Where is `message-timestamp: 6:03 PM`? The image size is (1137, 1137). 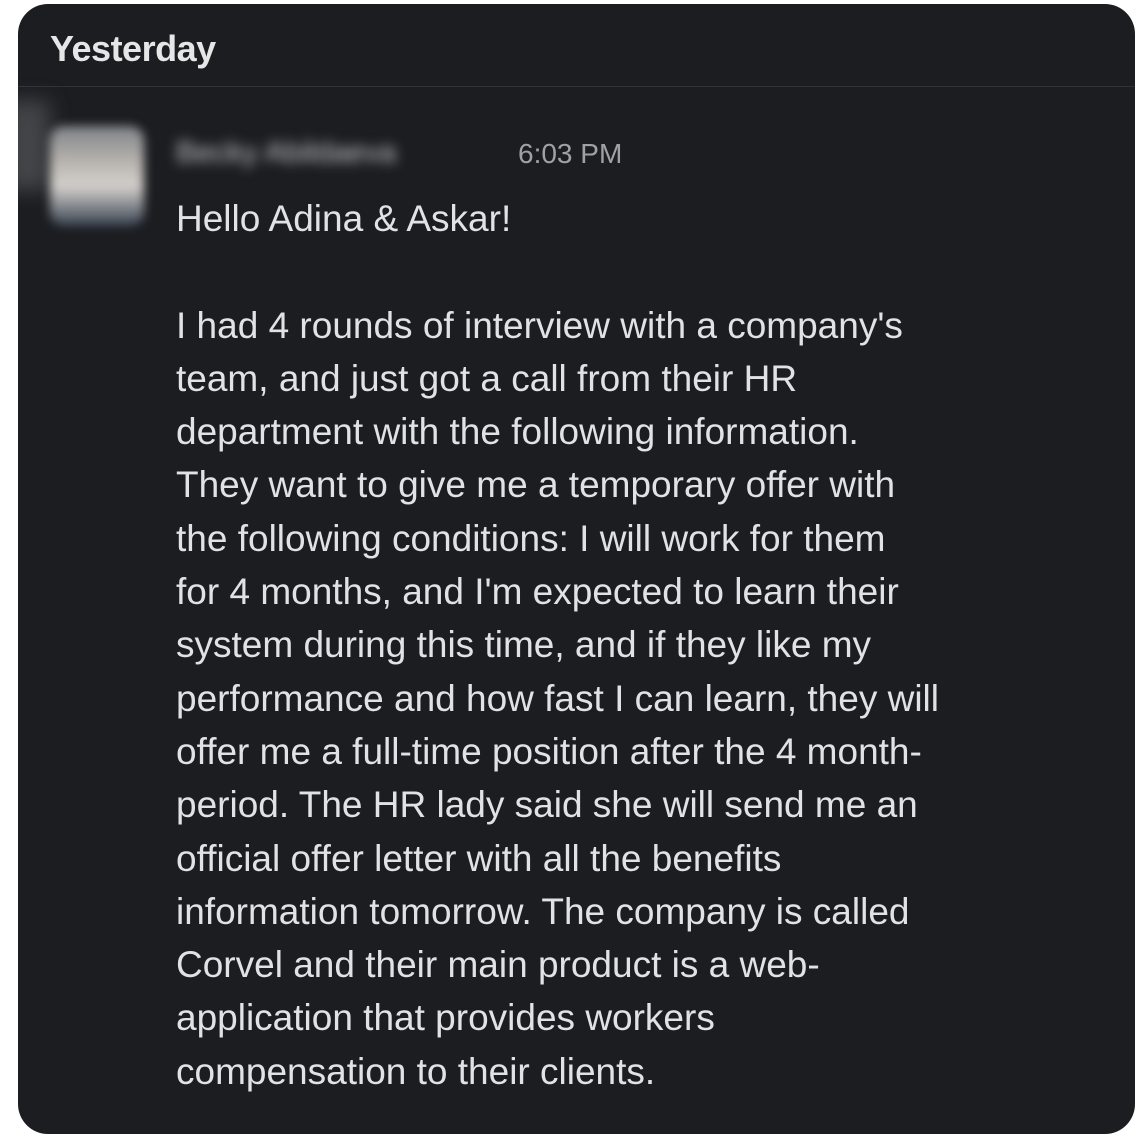
message-timestamp: 6:03 PM is located at coordinates (570, 154).